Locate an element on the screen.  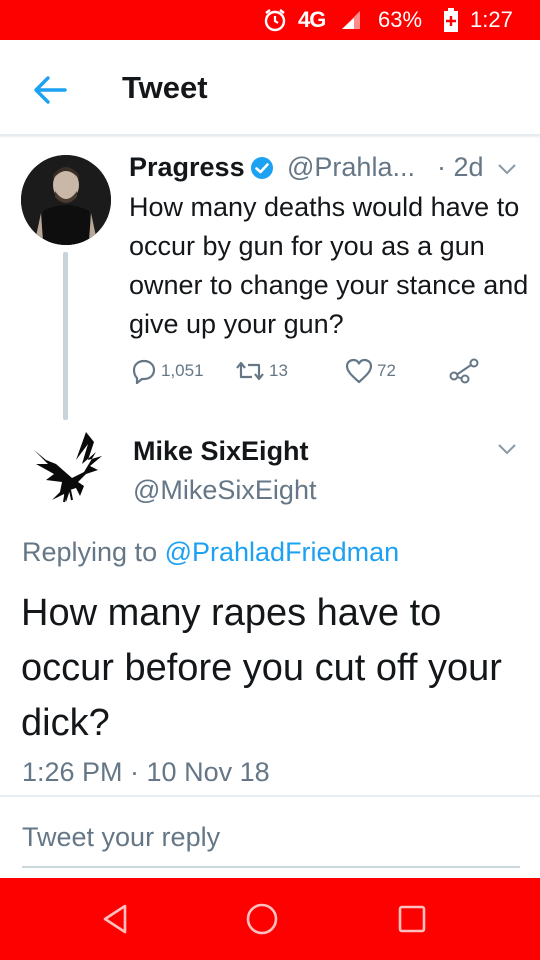
signal-icon is located at coordinates (351, 20).